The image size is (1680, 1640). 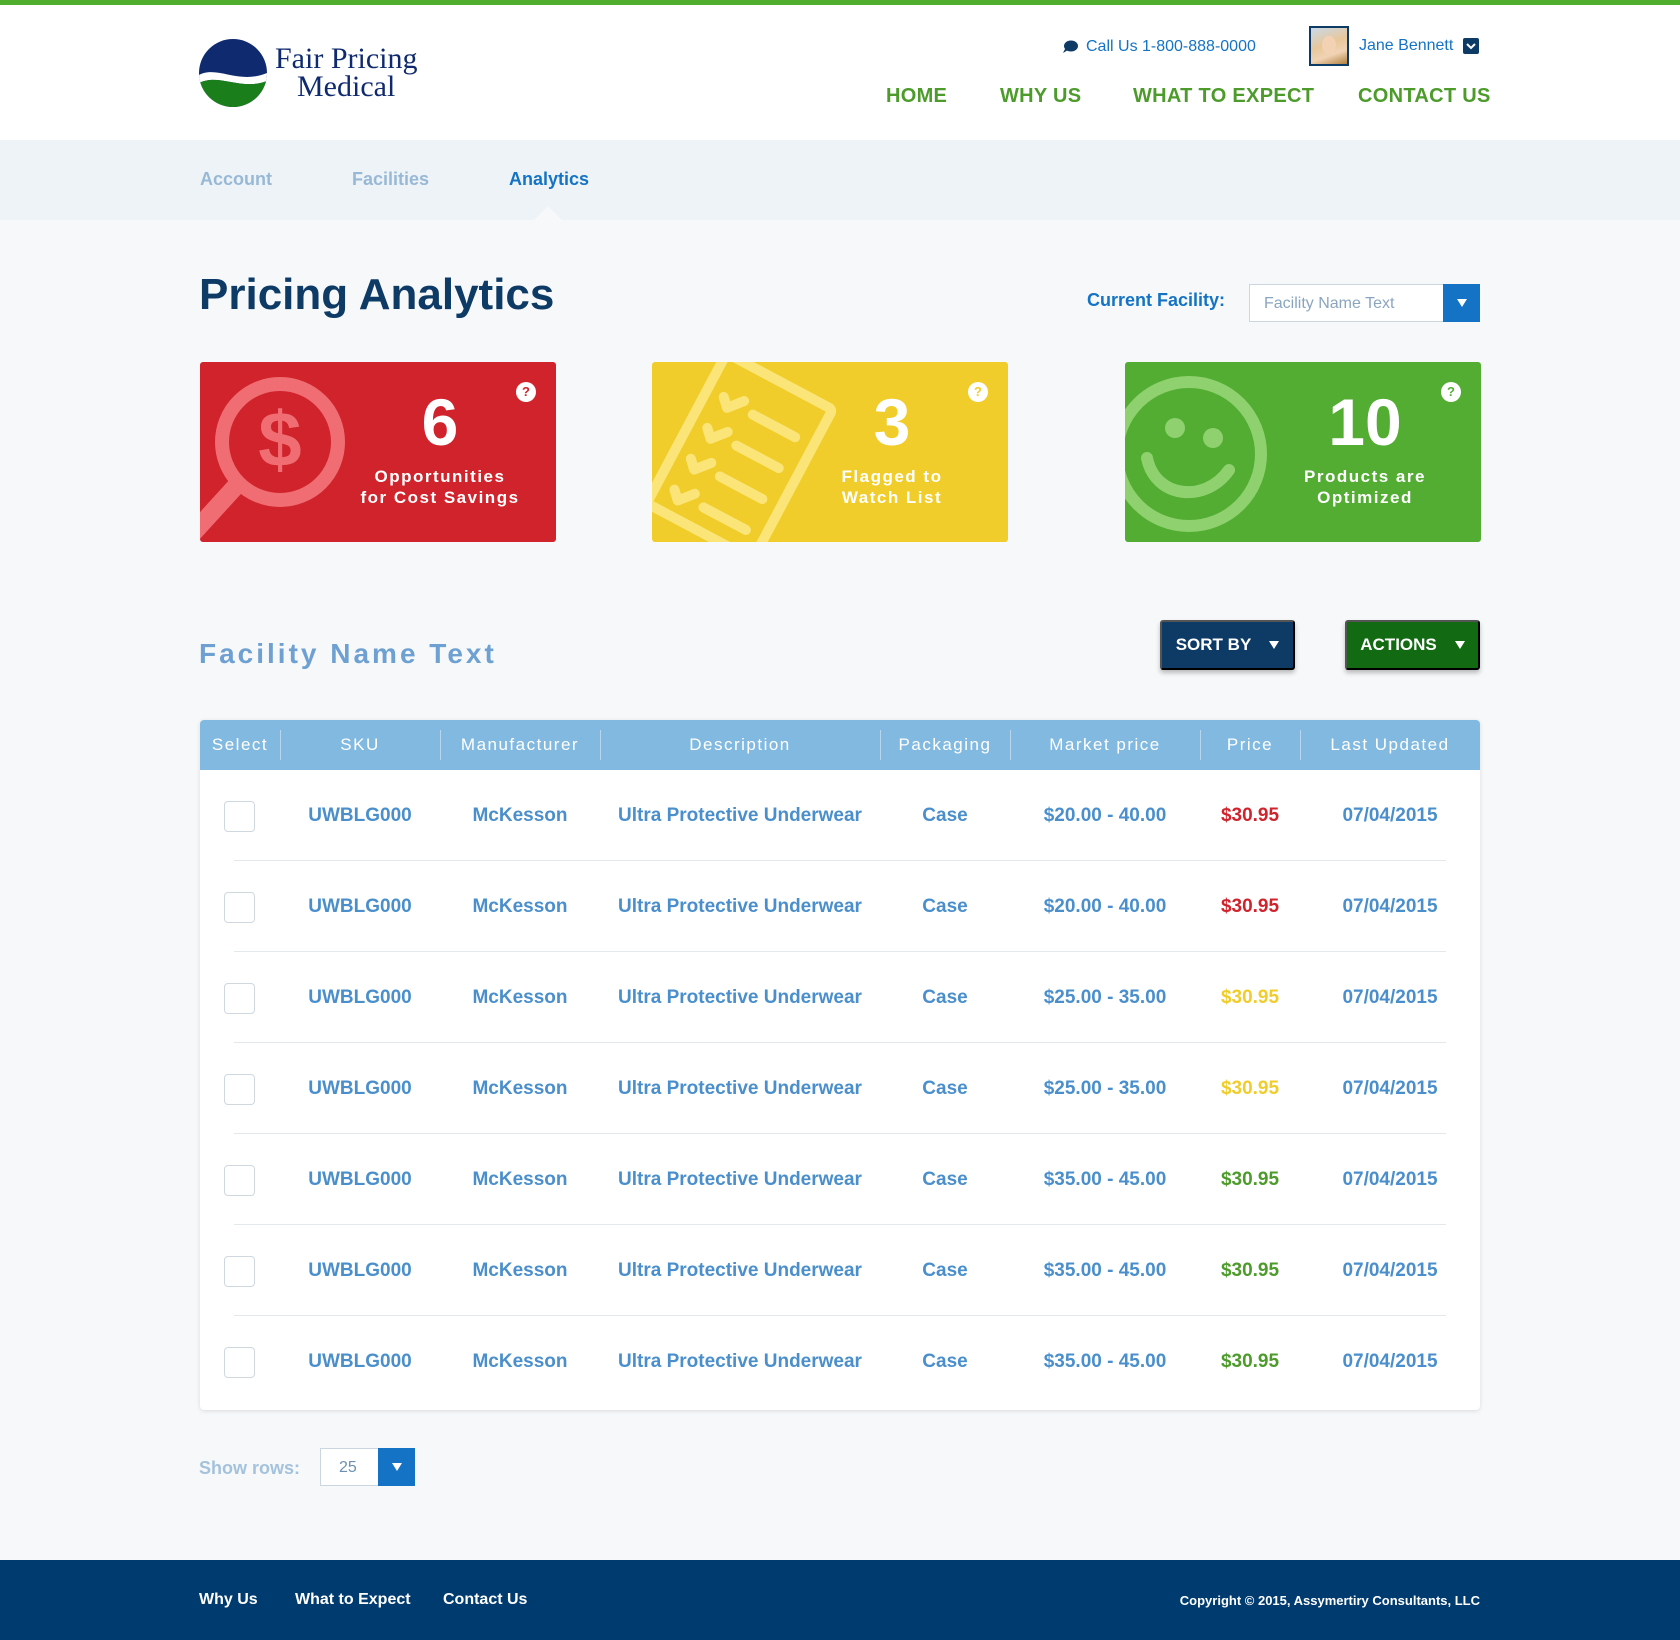 I want to click on active-tab-pointer, so click(x=548, y=213).